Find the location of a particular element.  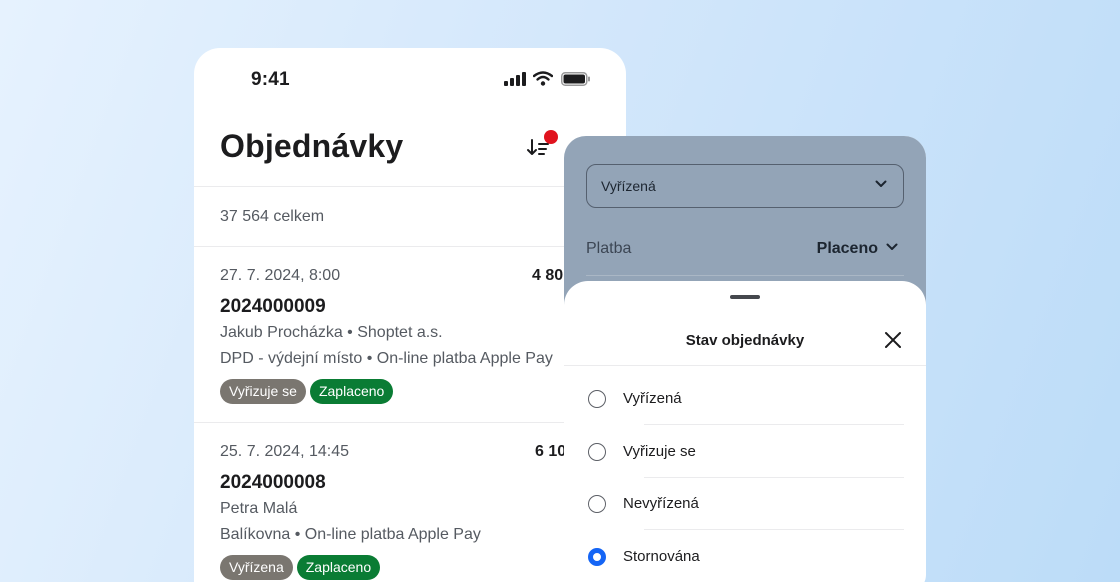

battery-icon is located at coordinates (575, 79).